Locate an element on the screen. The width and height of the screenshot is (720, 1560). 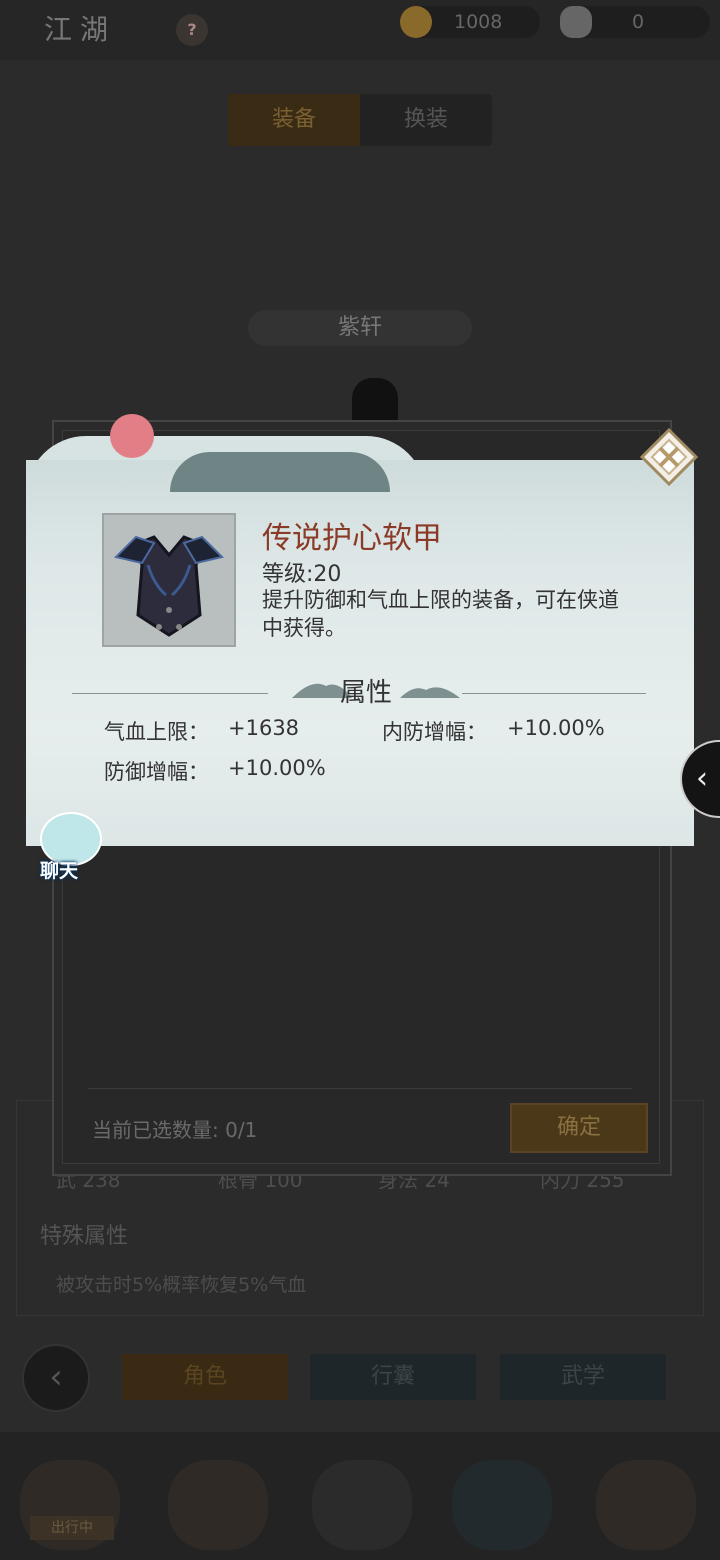
silver-ingot-counter: 0 is located at coordinates (635, 22).